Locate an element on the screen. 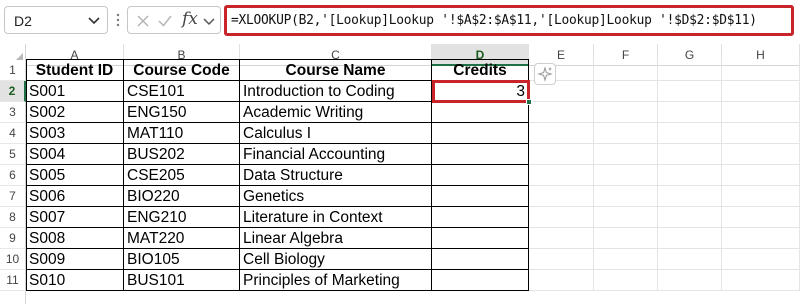  cell-c7: Genetics is located at coordinates (336, 196).